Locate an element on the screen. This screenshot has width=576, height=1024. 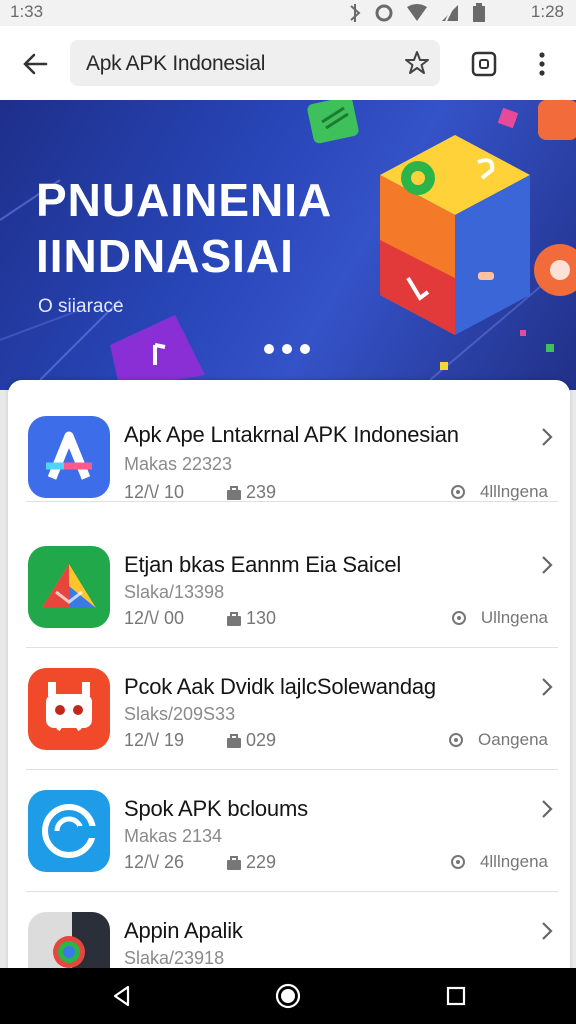
status-time-left: 1:33 is located at coordinates (27, 11).